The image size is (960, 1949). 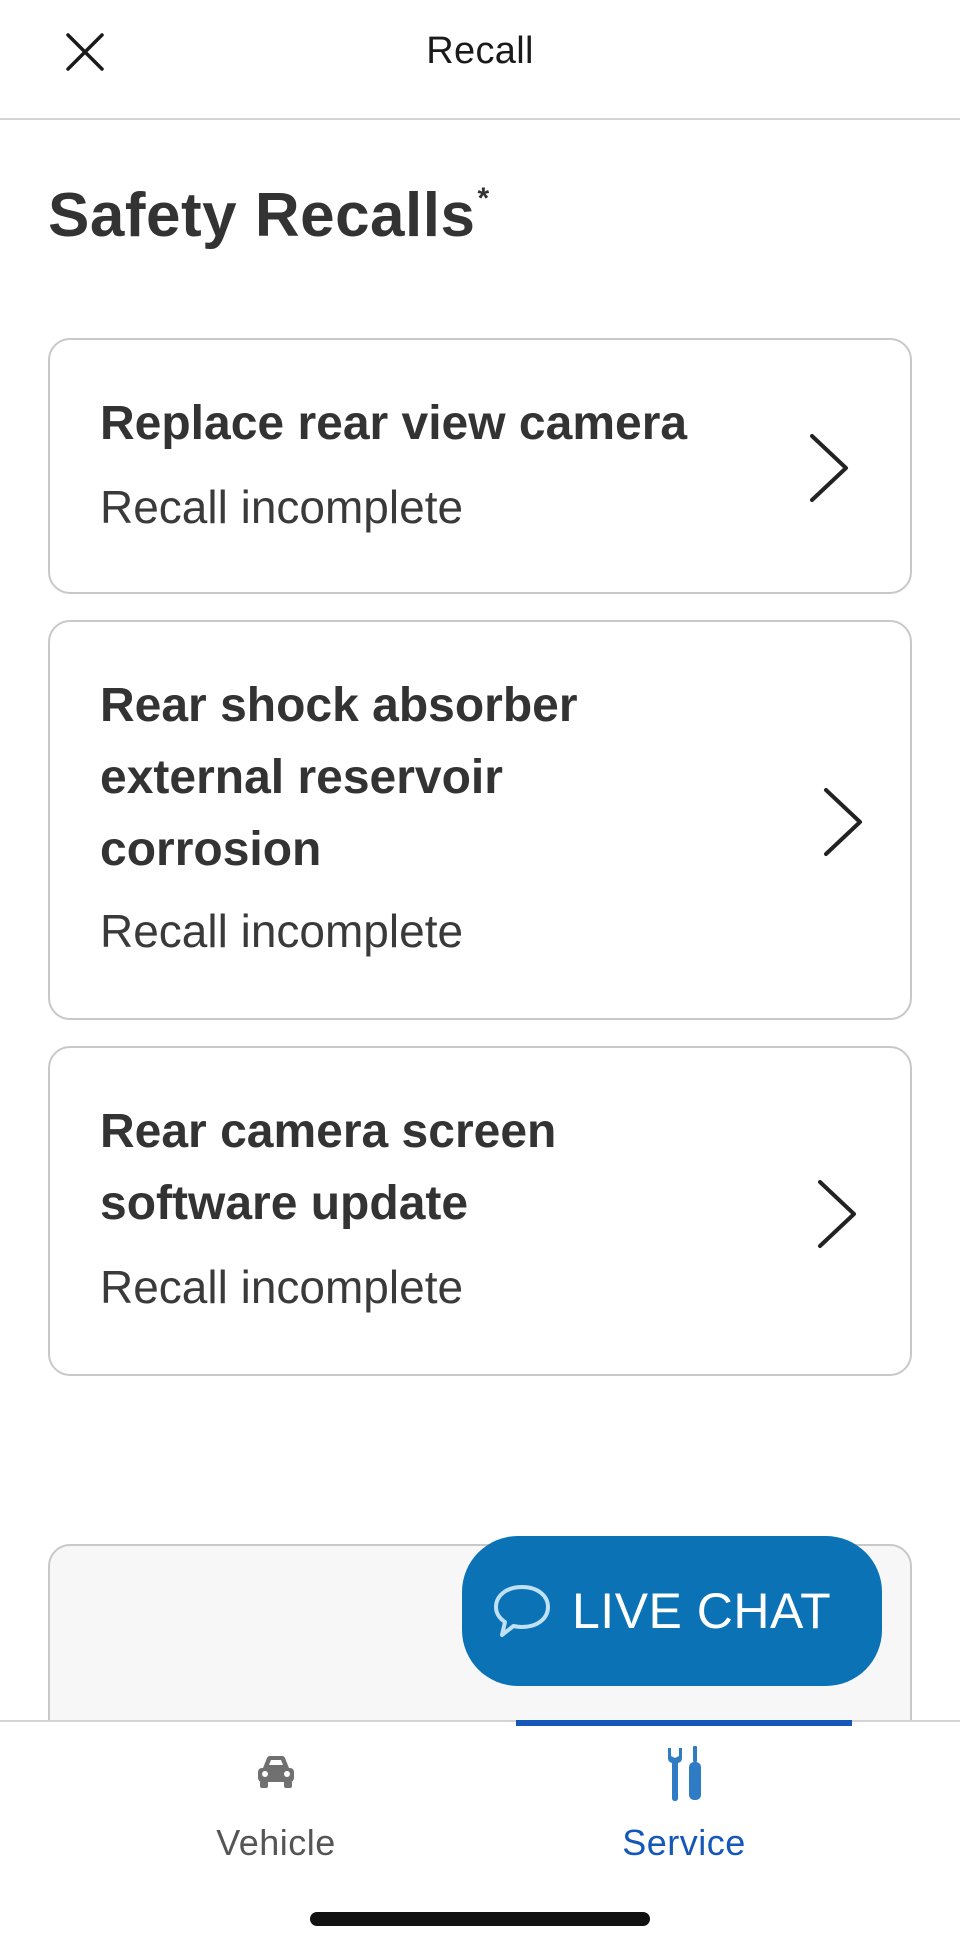 I want to click on live-chat-button: LIVE CHAT, so click(x=672, y=1611).